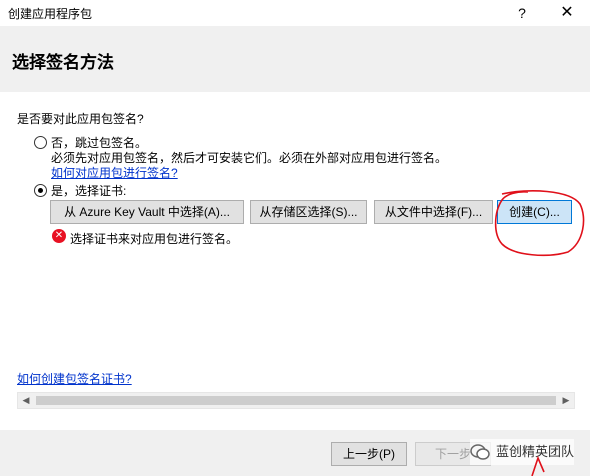  What do you see at coordinates (40, 190) in the screenshot?
I see `radio-select-certificate` at bounding box center [40, 190].